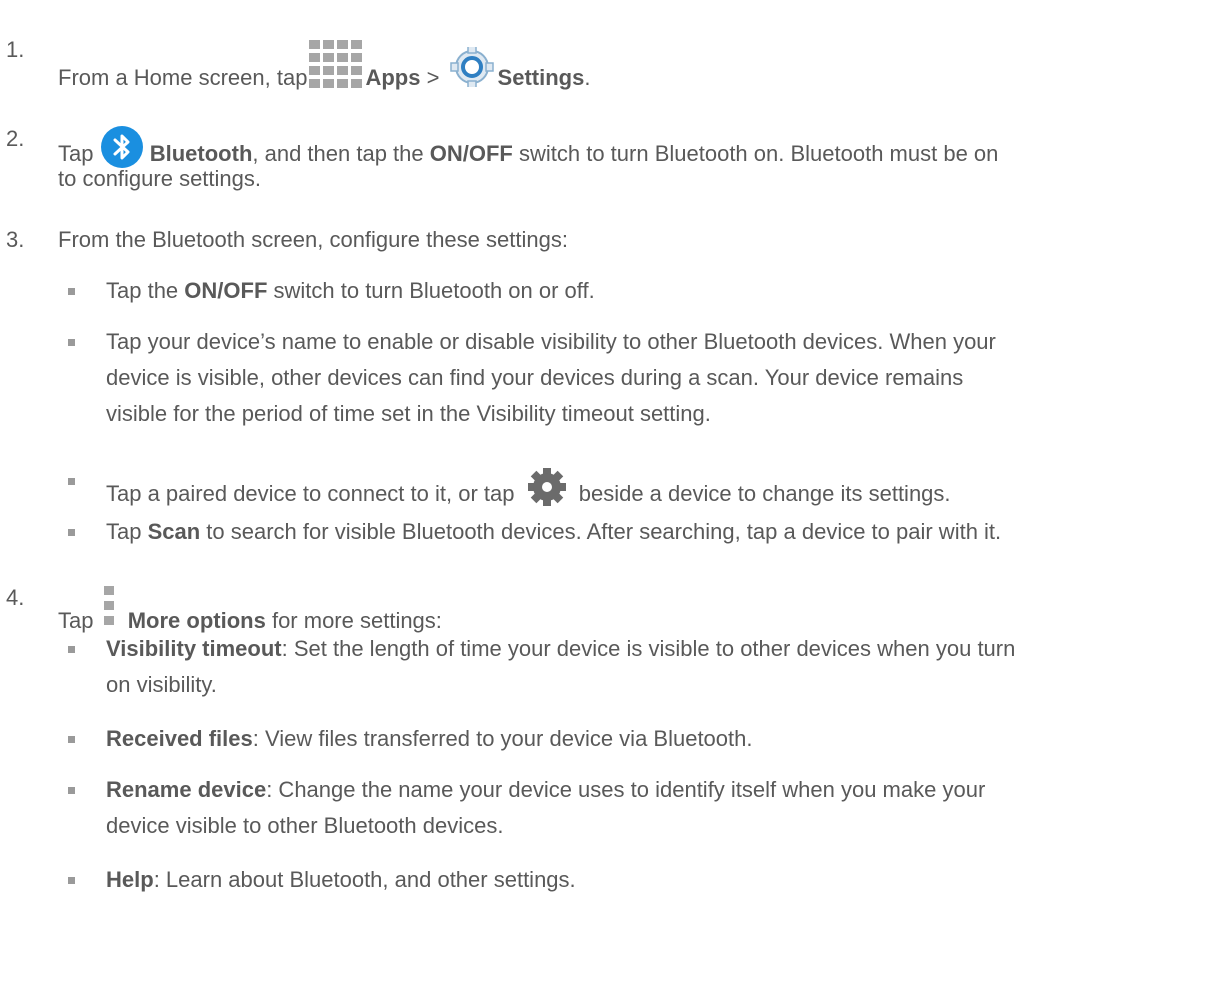 The image size is (1220, 1000). What do you see at coordinates (196, 620) in the screenshot?
I see `more-options-label: More options` at bounding box center [196, 620].